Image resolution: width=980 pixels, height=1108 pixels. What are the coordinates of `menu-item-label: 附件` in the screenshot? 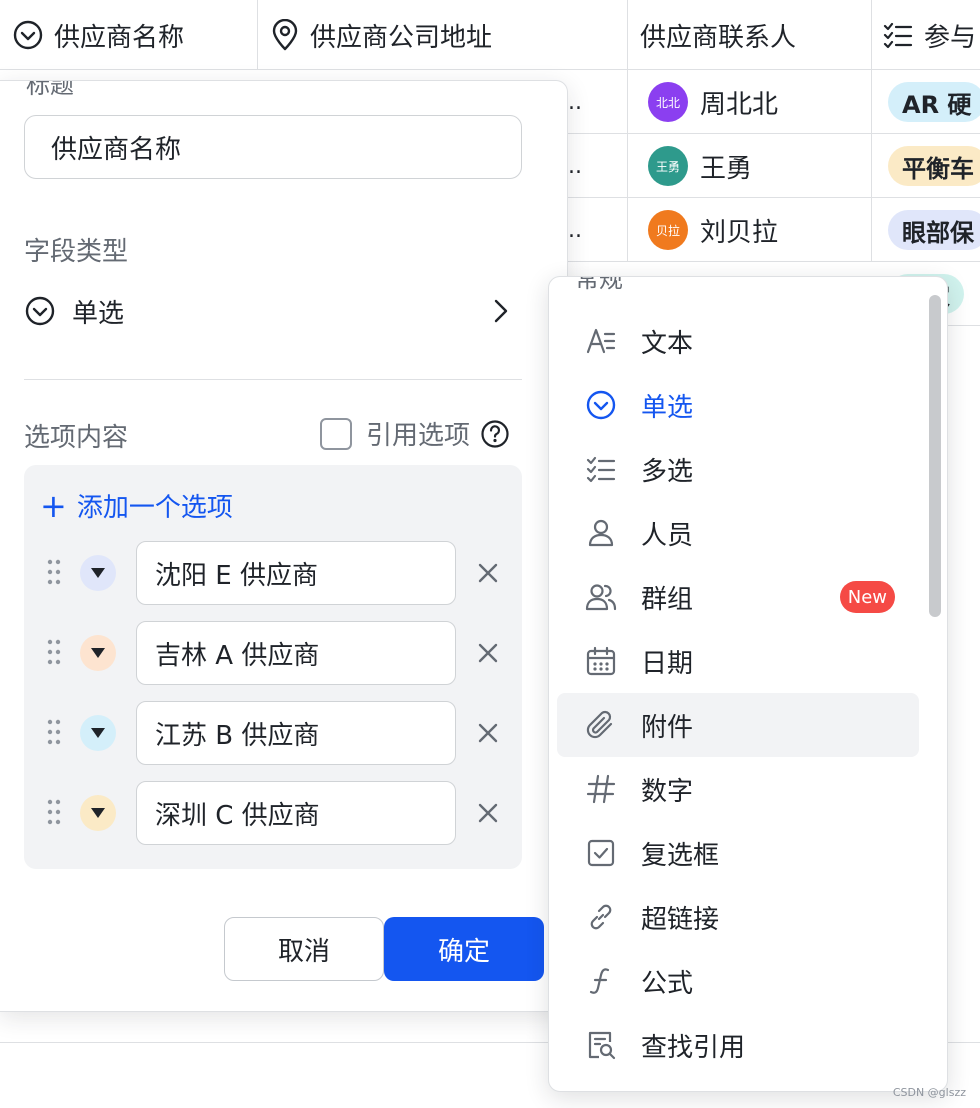 It's located at (667, 727).